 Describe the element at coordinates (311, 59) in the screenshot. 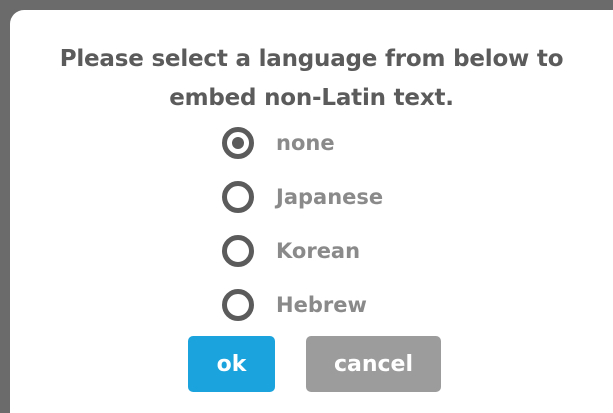

I see `prompt-line-1: Please select a language from below to` at that location.